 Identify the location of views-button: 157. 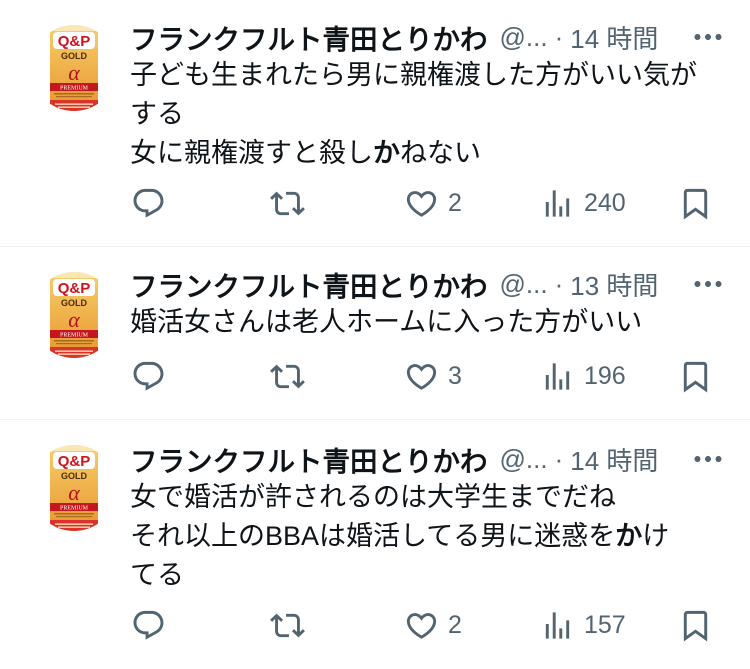
(583, 625).